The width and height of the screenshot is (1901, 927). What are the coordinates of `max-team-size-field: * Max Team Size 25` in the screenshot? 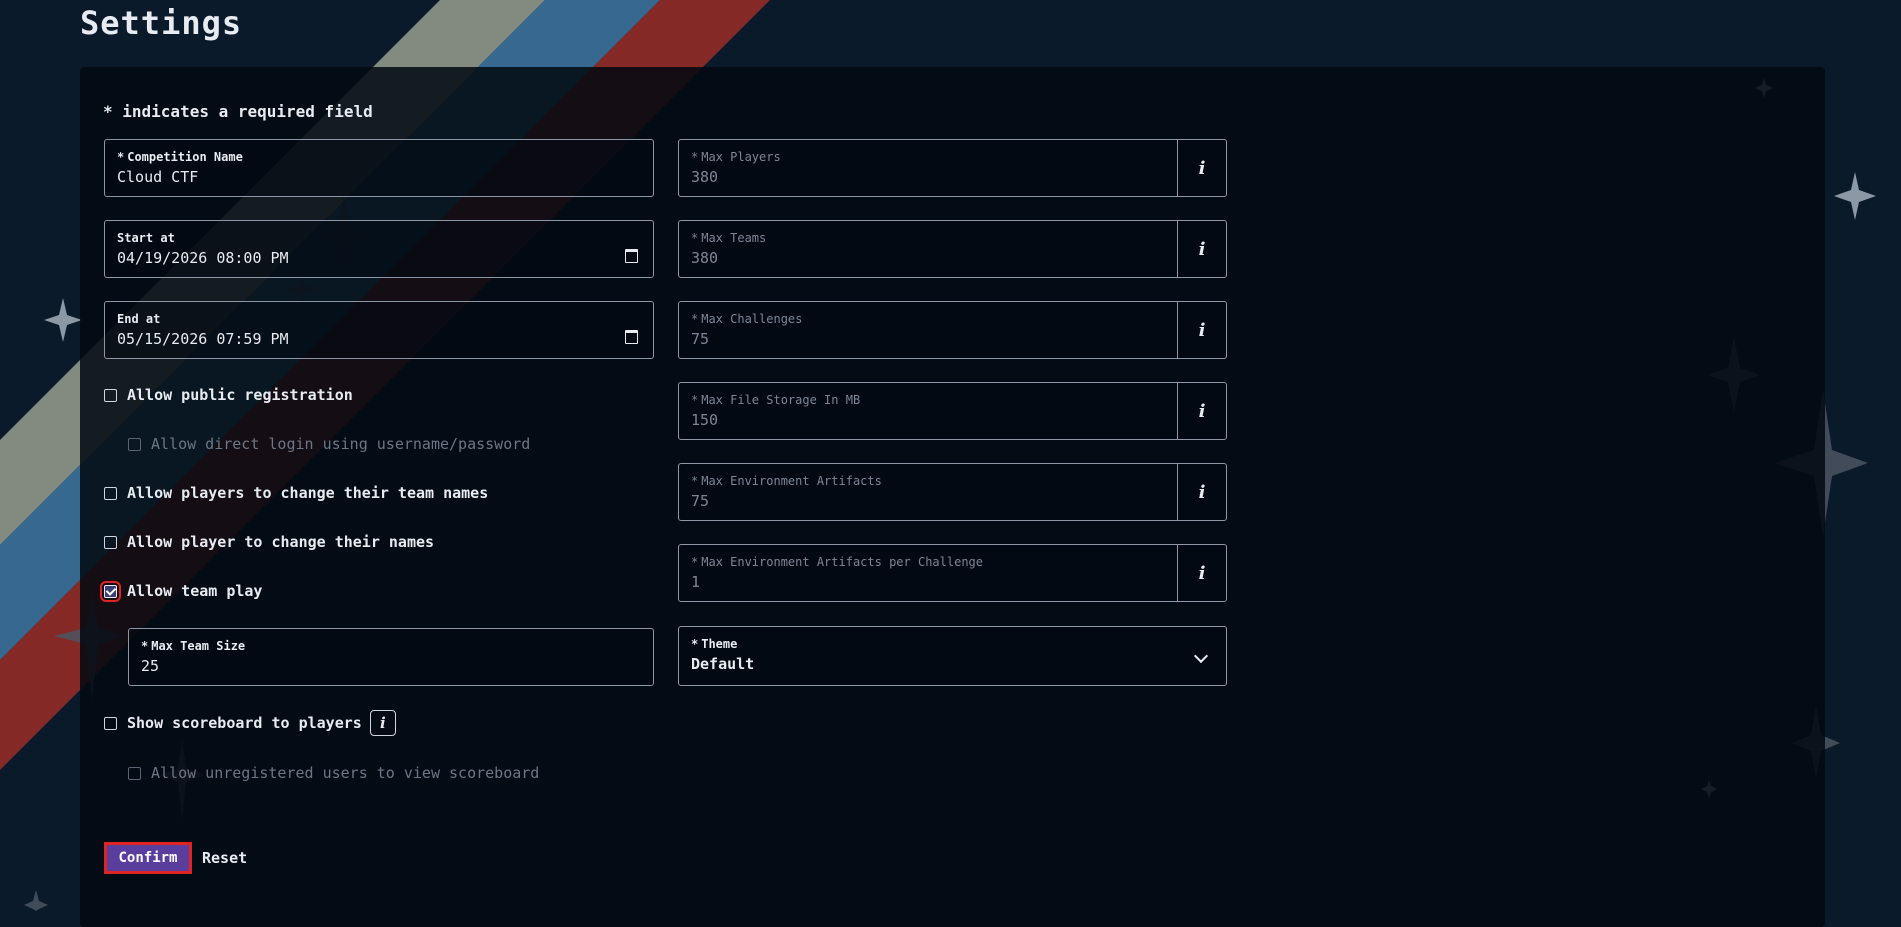 It's located at (391, 657).